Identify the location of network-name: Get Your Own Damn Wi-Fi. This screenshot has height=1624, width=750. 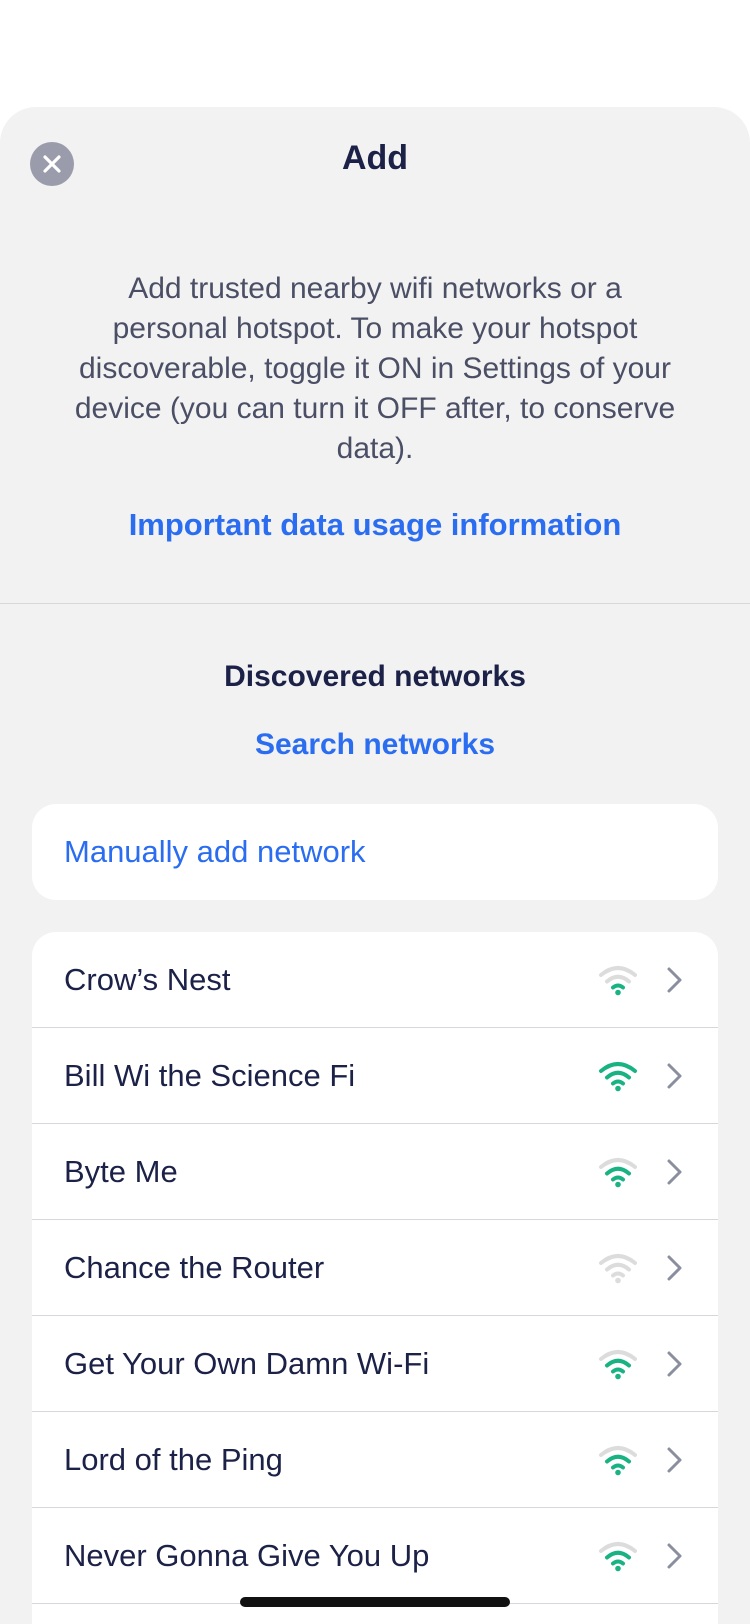
(247, 1363).